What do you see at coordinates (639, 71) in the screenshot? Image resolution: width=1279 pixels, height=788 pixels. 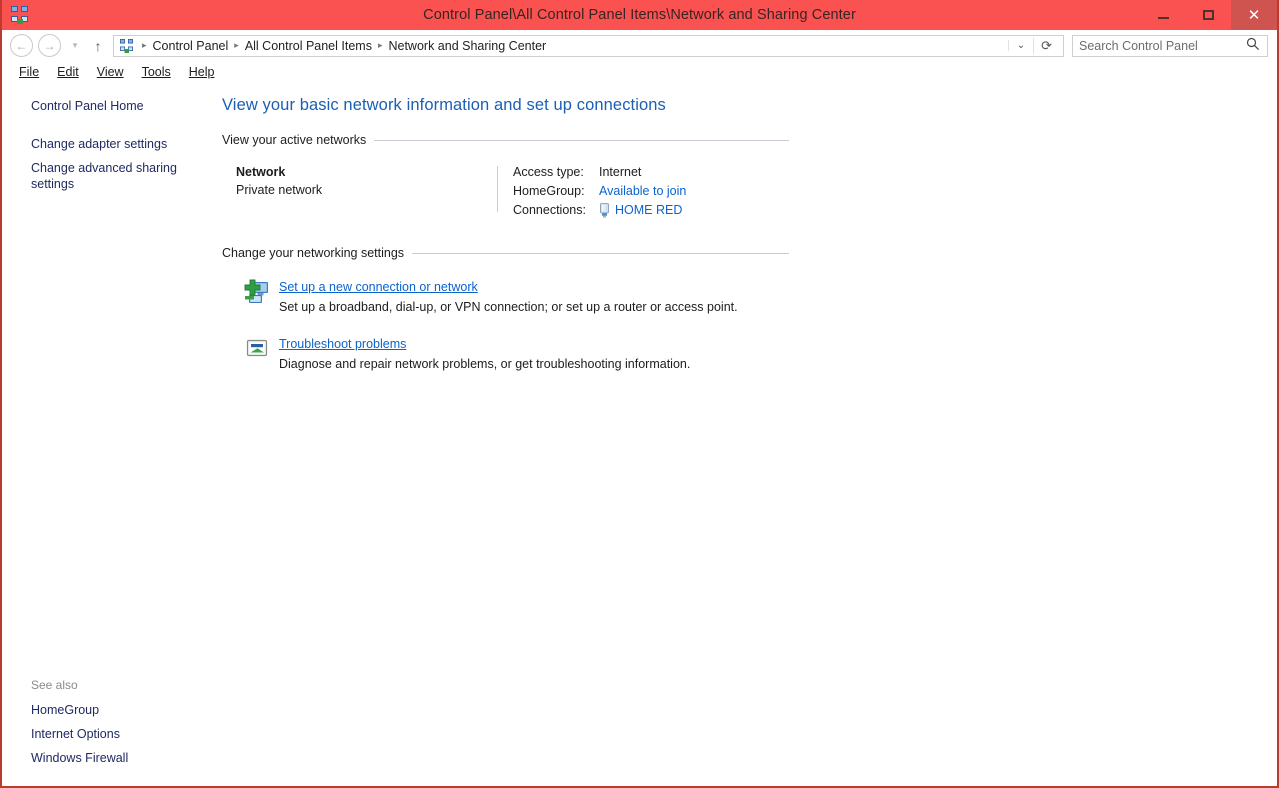 I see `menu-bar: File Edit View Tools Help` at bounding box center [639, 71].